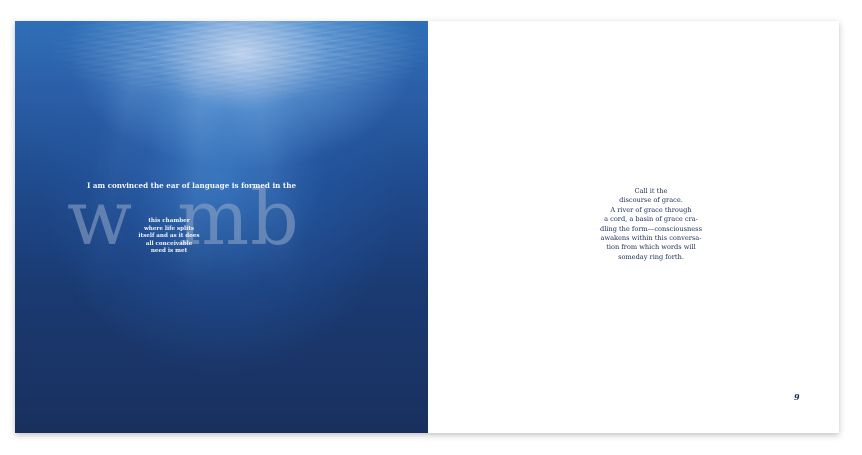 The image size is (862, 455). What do you see at coordinates (797, 397) in the screenshot?
I see `page-number: 9` at bounding box center [797, 397].